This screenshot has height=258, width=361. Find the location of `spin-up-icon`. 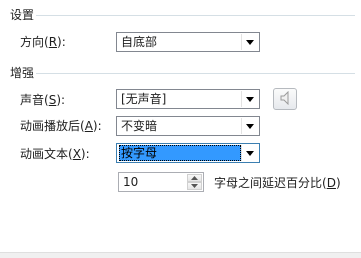

spin-up-icon is located at coordinates (194, 178).